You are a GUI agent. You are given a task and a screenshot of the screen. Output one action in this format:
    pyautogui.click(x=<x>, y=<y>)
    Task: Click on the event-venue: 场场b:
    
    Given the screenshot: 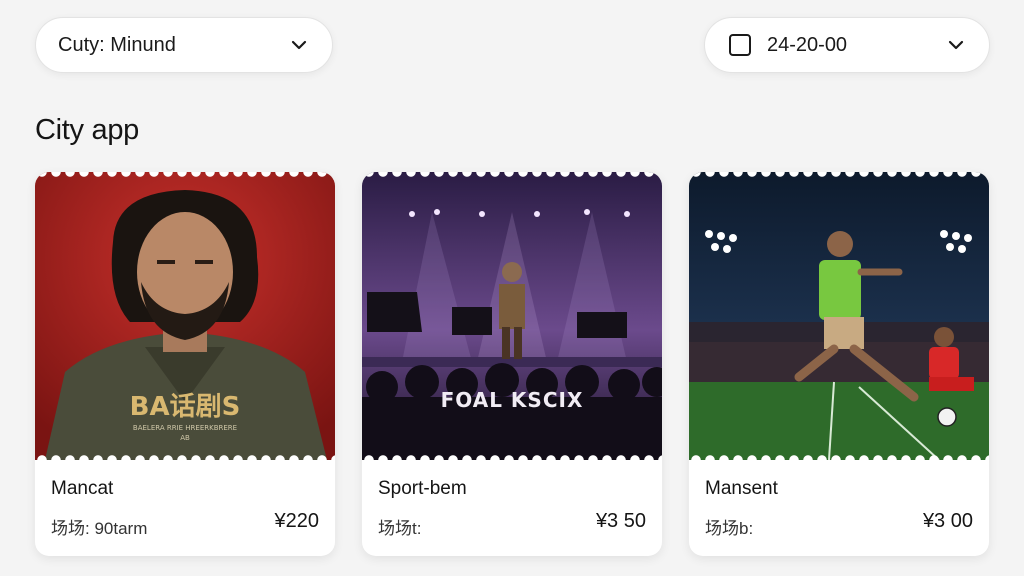 What is the action you would take?
    pyautogui.click(x=729, y=528)
    